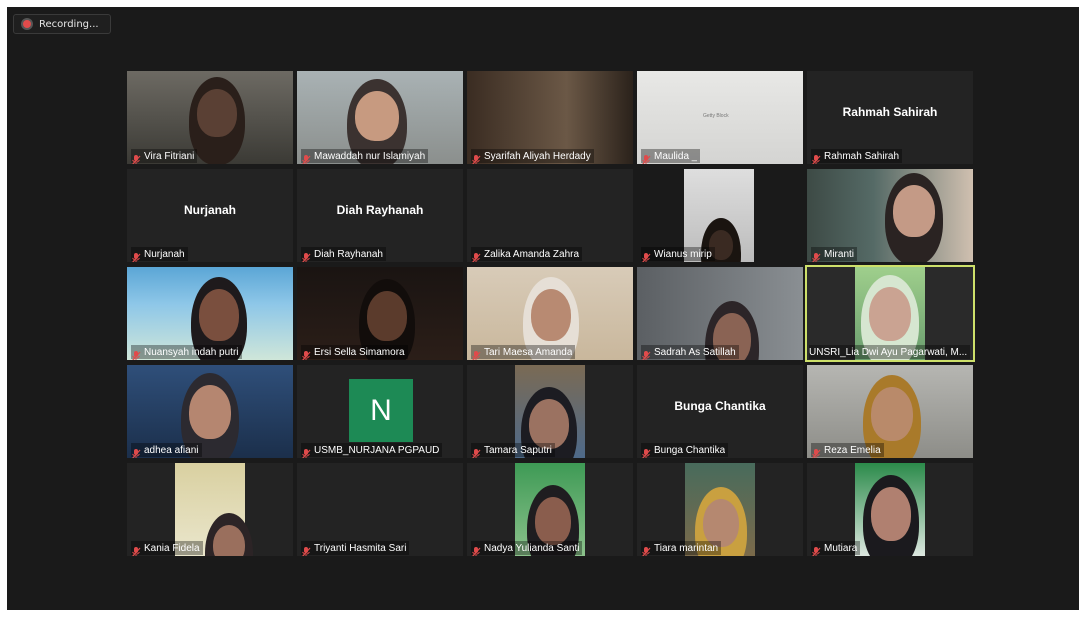  What do you see at coordinates (550, 215) in the screenshot?
I see `participant-tile: Zalika Amanda Zahra` at bounding box center [550, 215].